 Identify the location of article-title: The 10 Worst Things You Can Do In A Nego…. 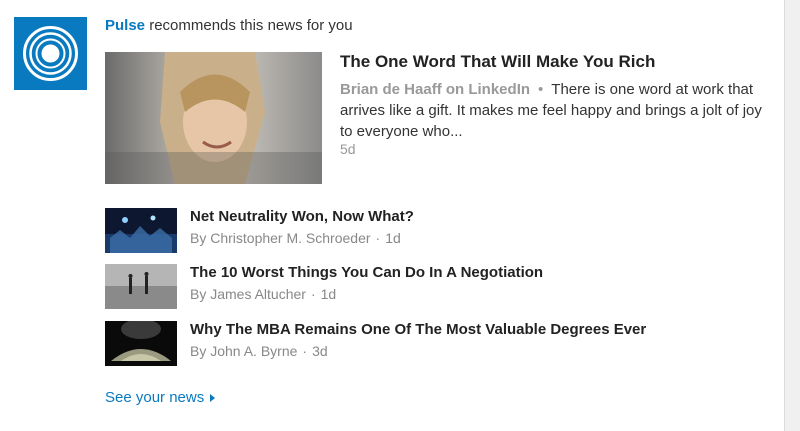
(366, 272).